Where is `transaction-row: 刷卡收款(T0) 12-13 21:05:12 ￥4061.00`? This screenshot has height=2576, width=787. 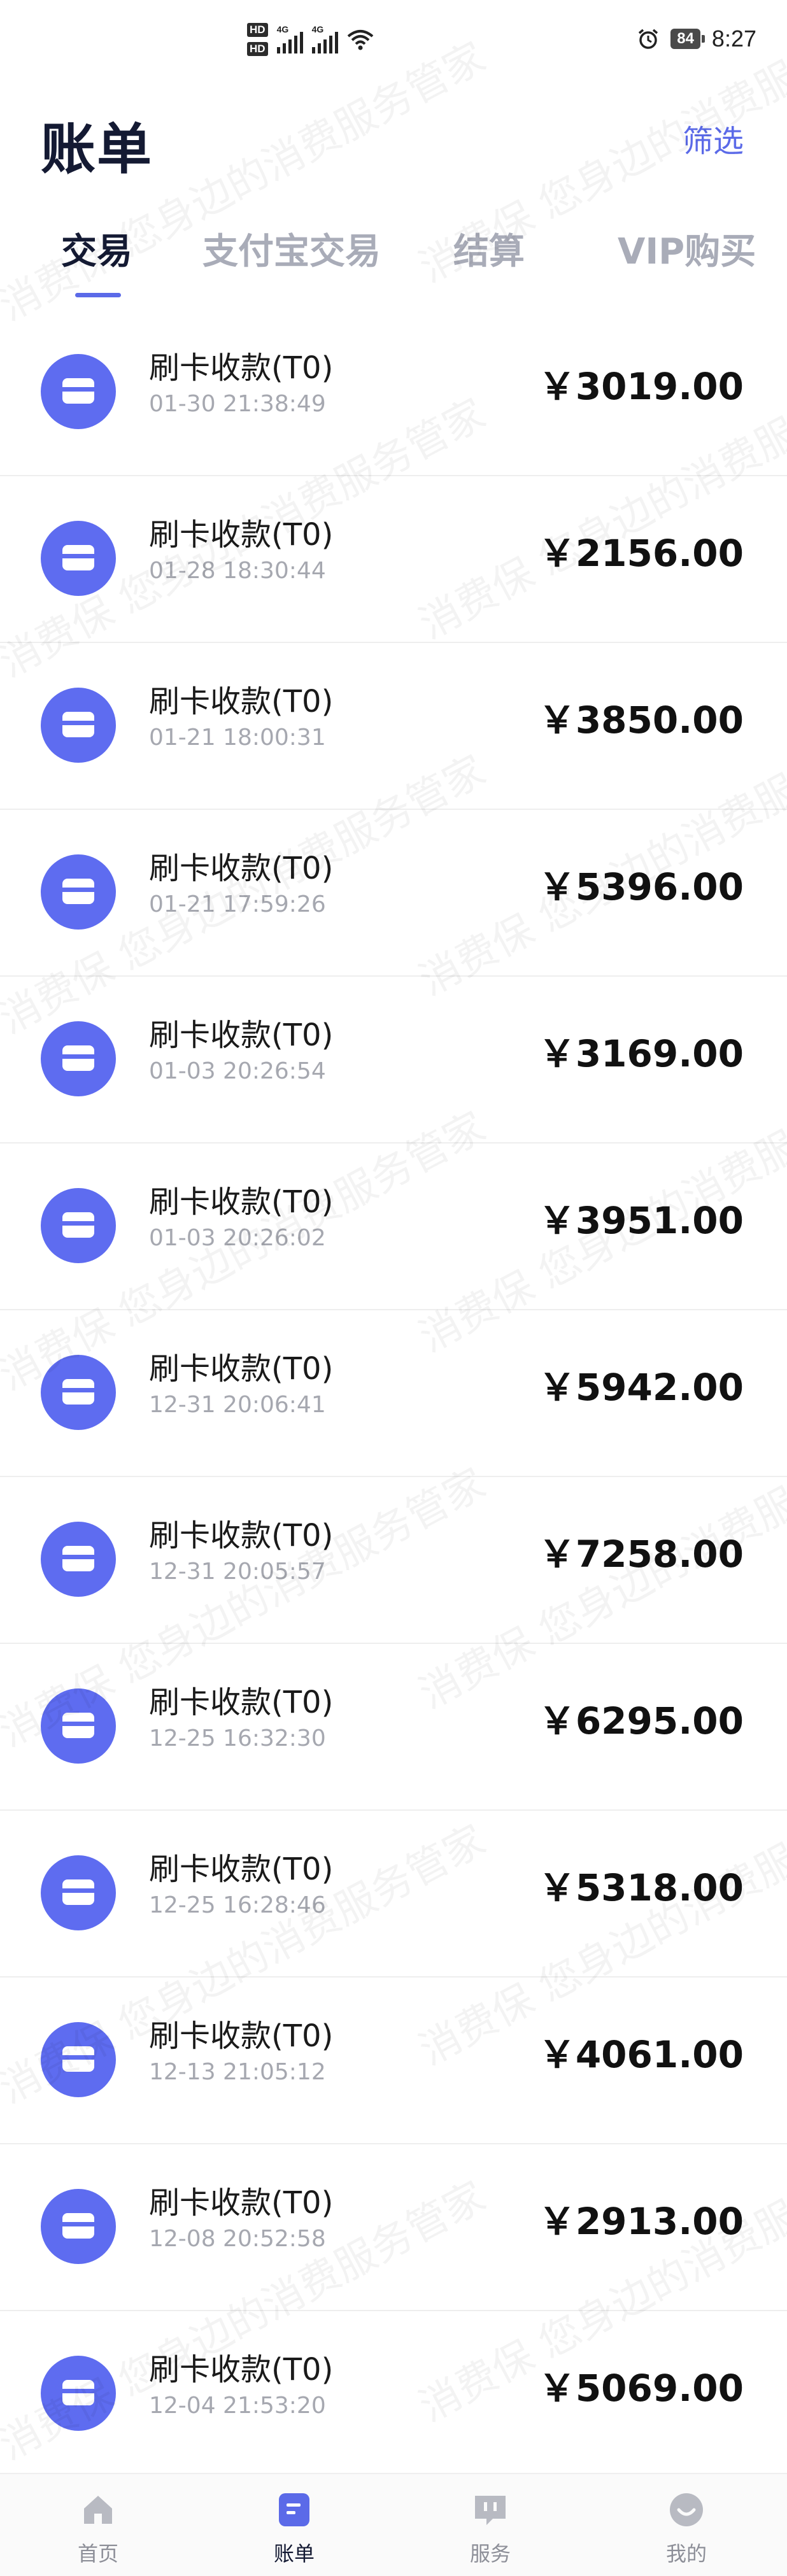
transaction-row: 刷卡收款(T0) 12-13 21:05:12 ￥4061.00 is located at coordinates (393, 2061).